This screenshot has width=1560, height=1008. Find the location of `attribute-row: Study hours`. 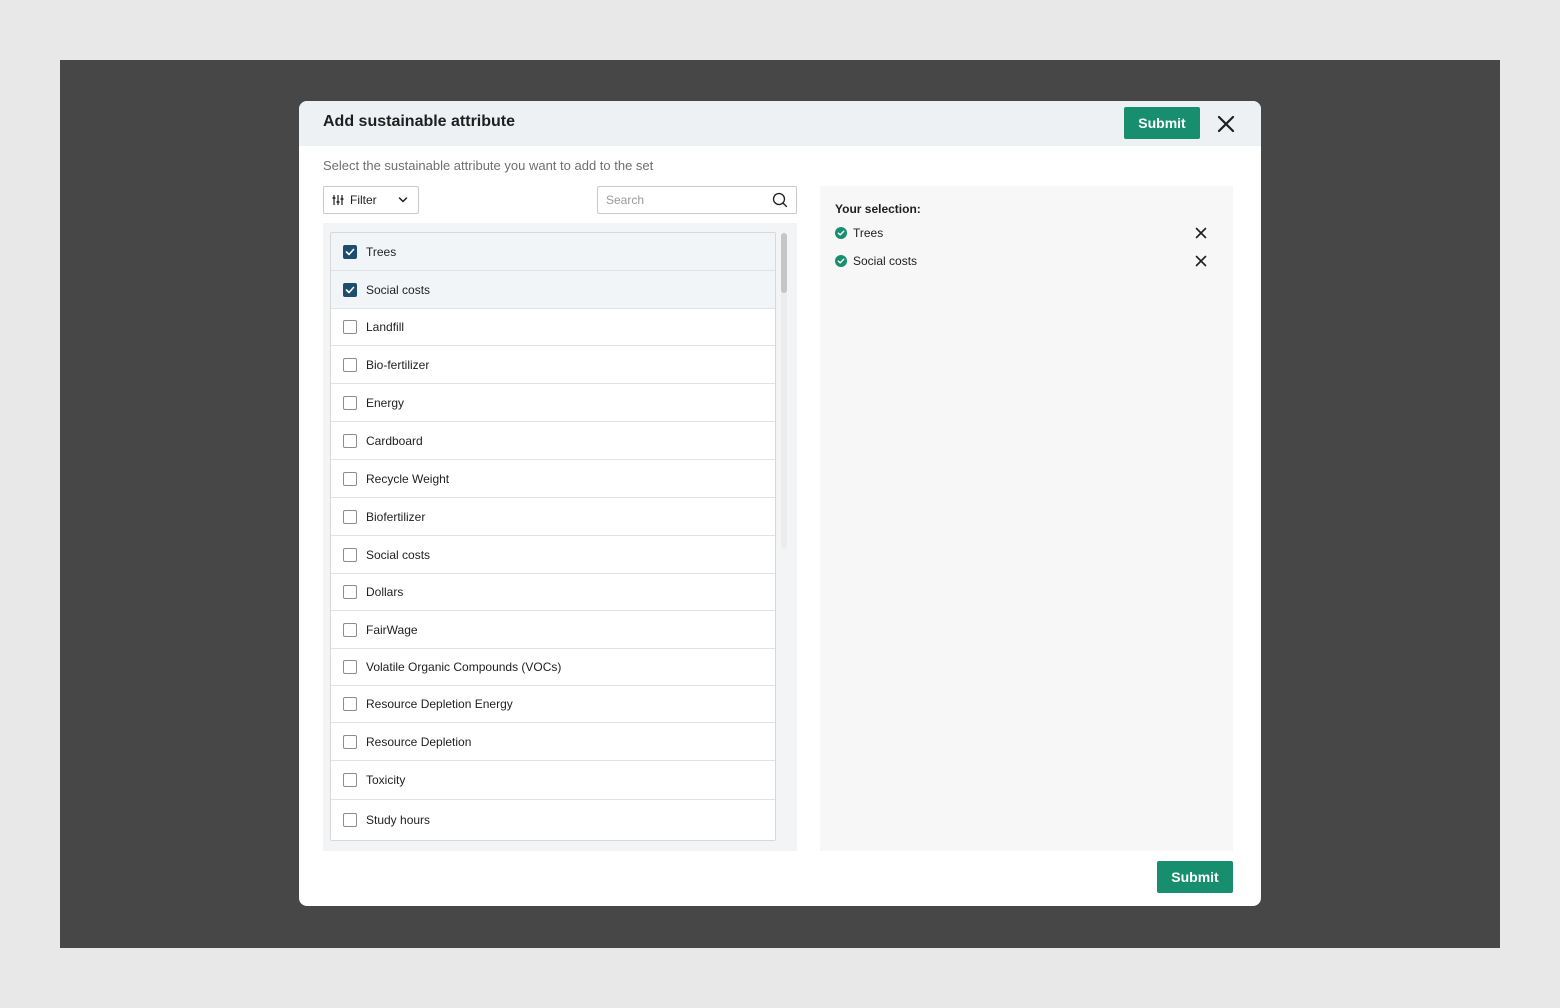

attribute-row: Study hours is located at coordinates (553, 820).